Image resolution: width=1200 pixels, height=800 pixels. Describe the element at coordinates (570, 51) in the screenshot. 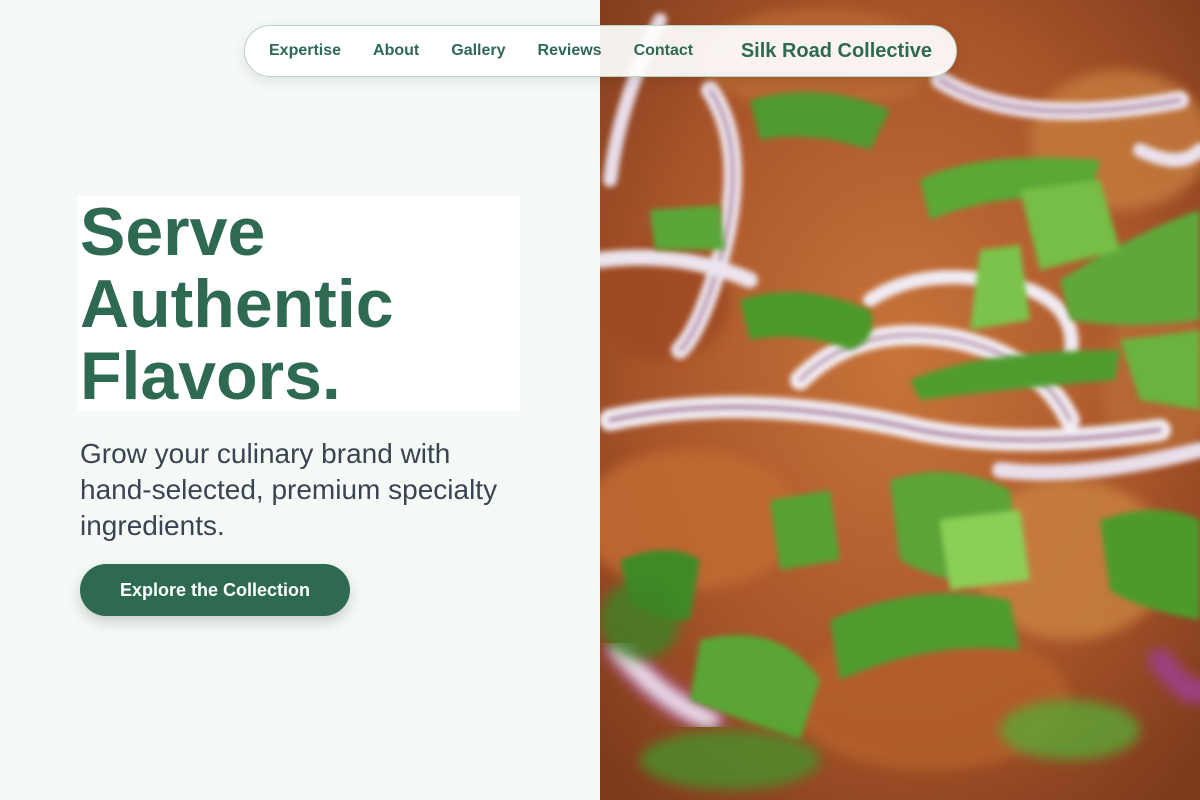

I see `nav-link-reviews: Reviews` at that location.